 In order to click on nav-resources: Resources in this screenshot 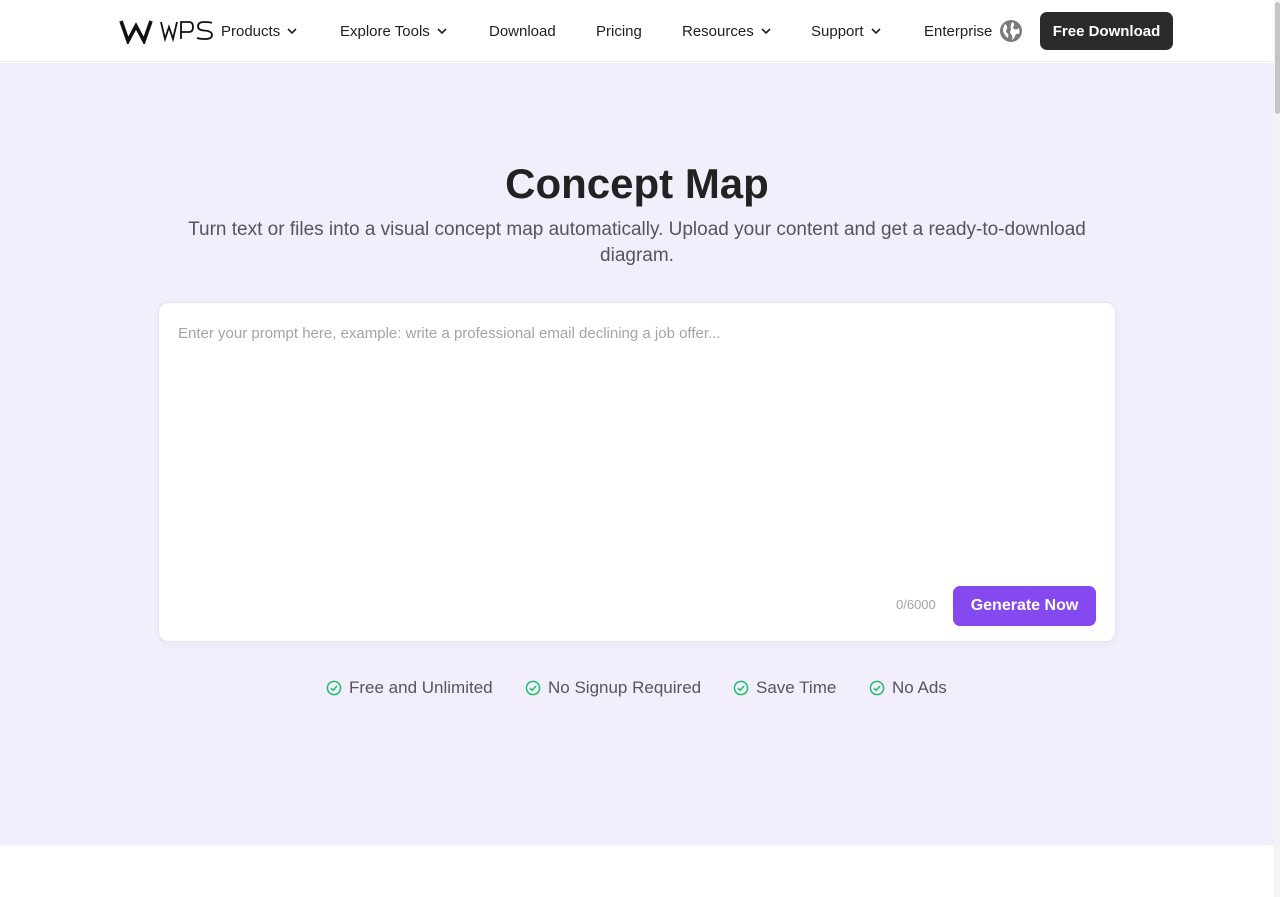, I will do `click(727, 31)`.